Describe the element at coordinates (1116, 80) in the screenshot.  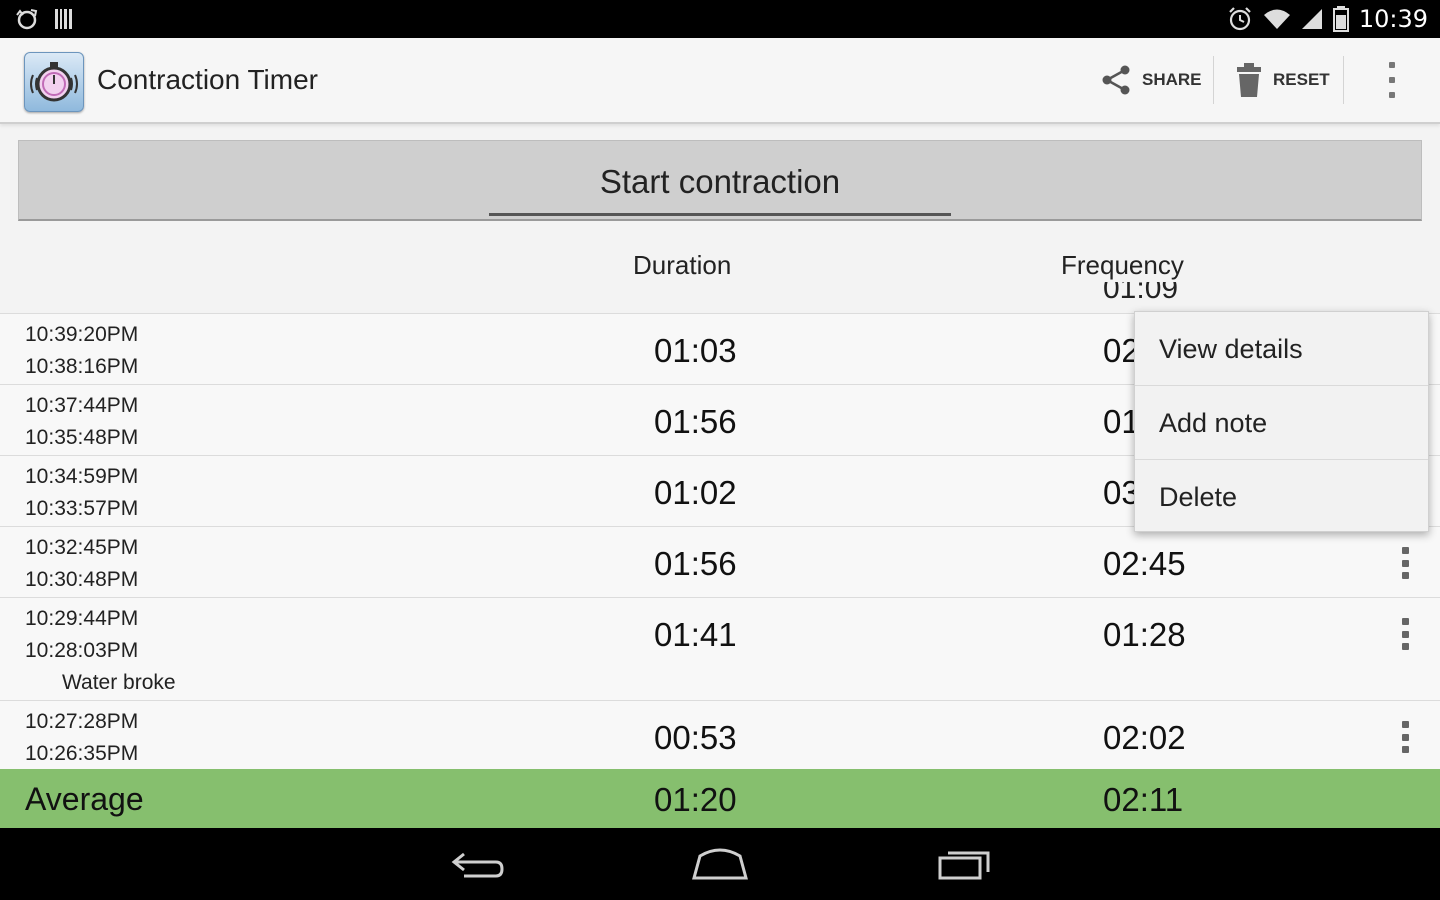
I see `share-icon` at that location.